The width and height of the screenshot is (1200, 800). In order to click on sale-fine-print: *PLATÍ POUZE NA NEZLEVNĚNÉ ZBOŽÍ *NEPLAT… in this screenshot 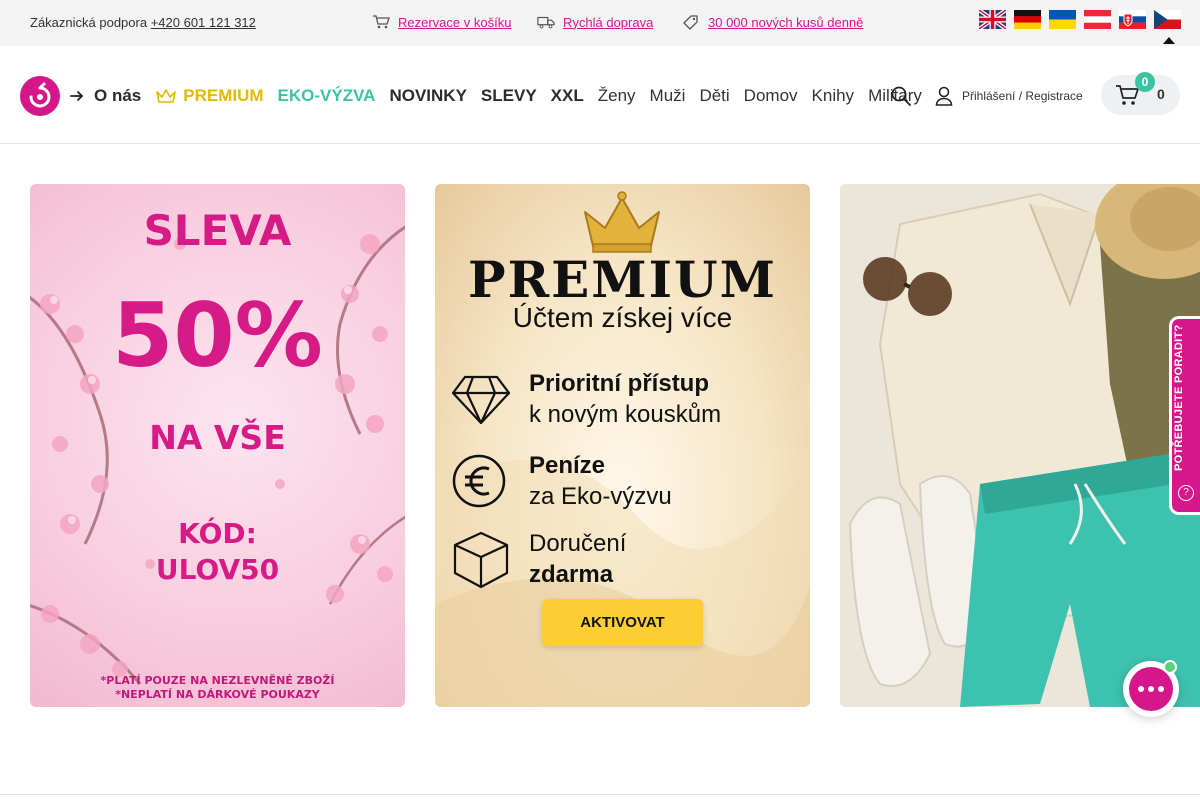, I will do `click(217, 688)`.